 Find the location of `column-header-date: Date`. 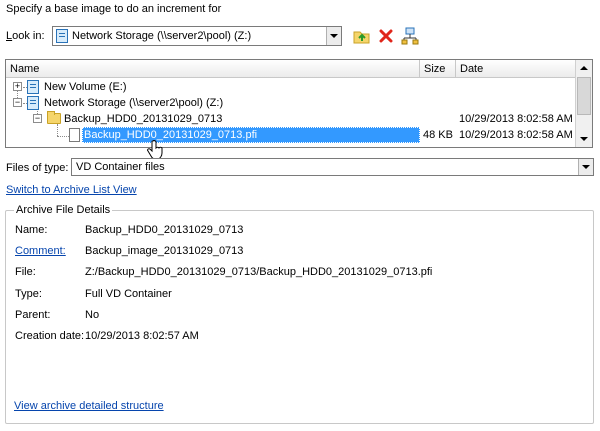

column-header-date: Date is located at coordinates (515, 69).